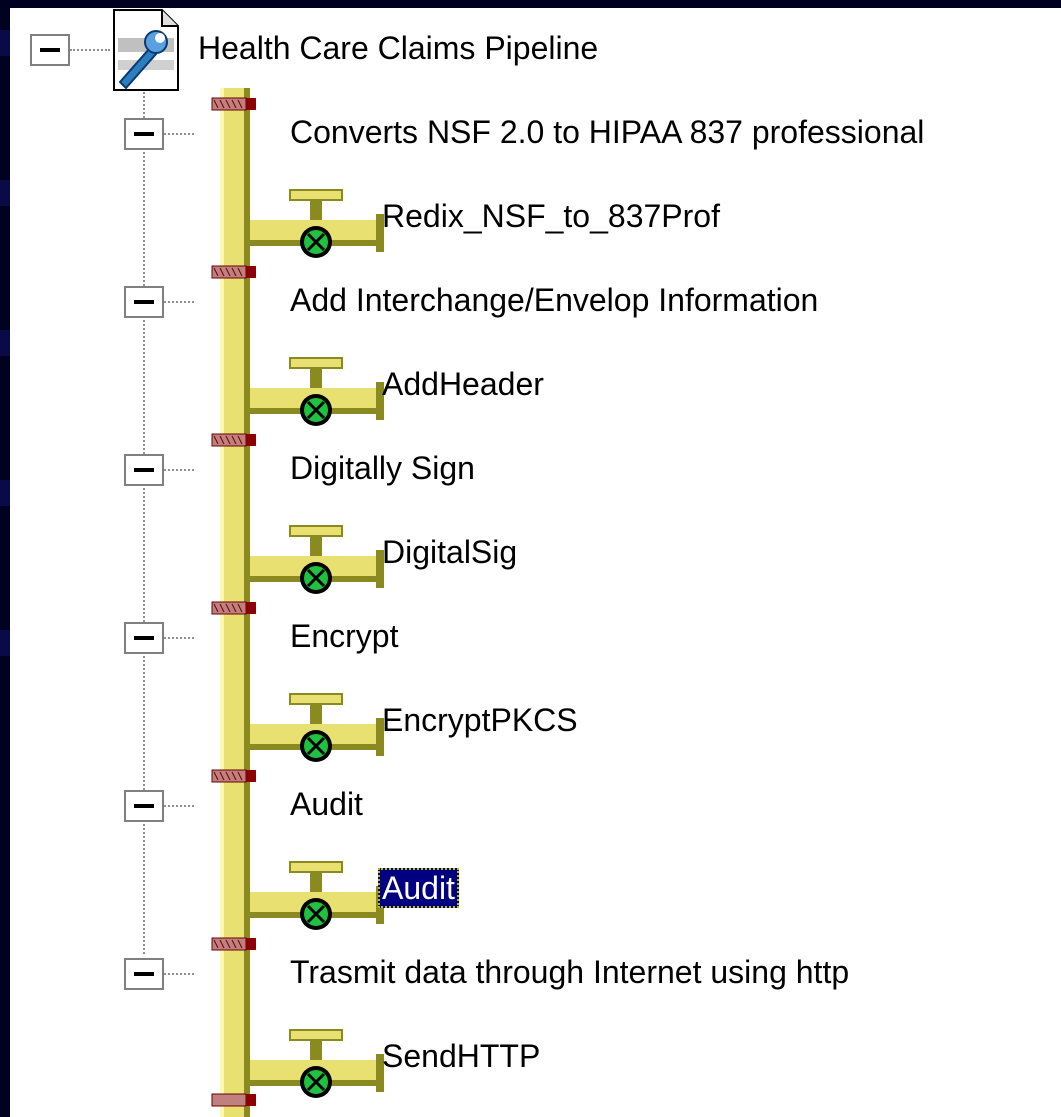  What do you see at coordinates (569, 972) in the screenshot?
I see `stage-label: Trasmit data through Internet using http` at bounding box center [569, 972].